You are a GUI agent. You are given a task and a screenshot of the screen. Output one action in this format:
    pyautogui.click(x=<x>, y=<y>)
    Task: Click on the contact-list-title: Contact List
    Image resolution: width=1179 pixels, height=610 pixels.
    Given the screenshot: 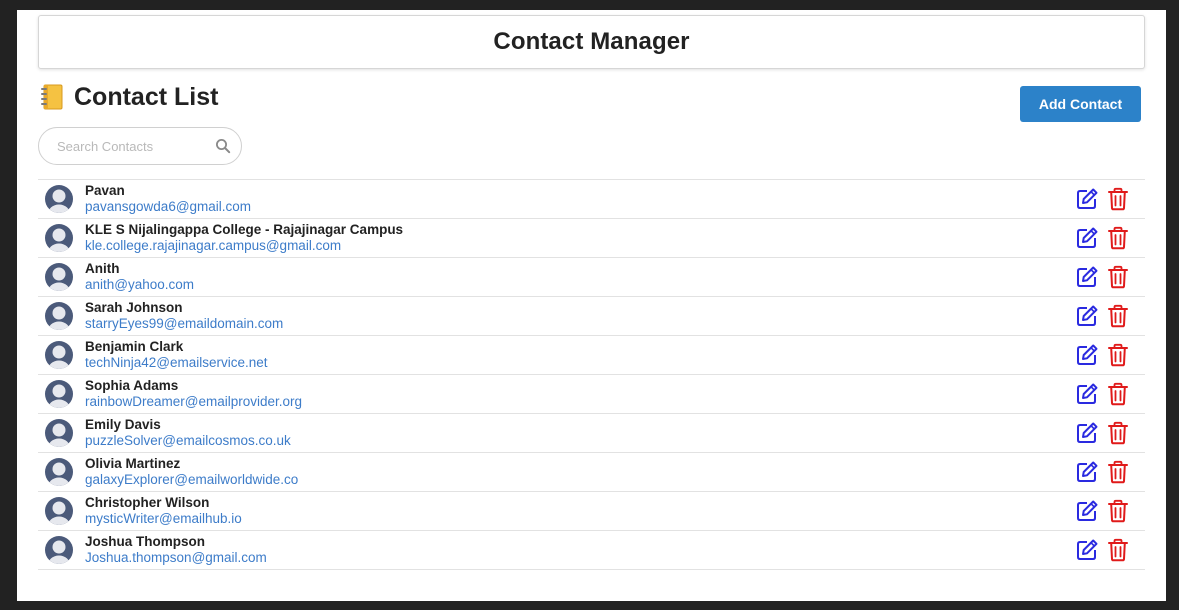 What is the action you would take?
    pyautogui.click(x=146, y=96)
    